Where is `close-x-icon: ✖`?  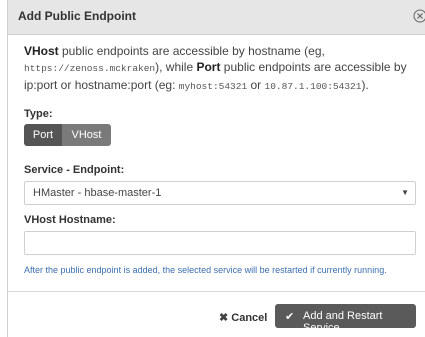 close-x-icon: ✖ is located at coordinates (224, 318).